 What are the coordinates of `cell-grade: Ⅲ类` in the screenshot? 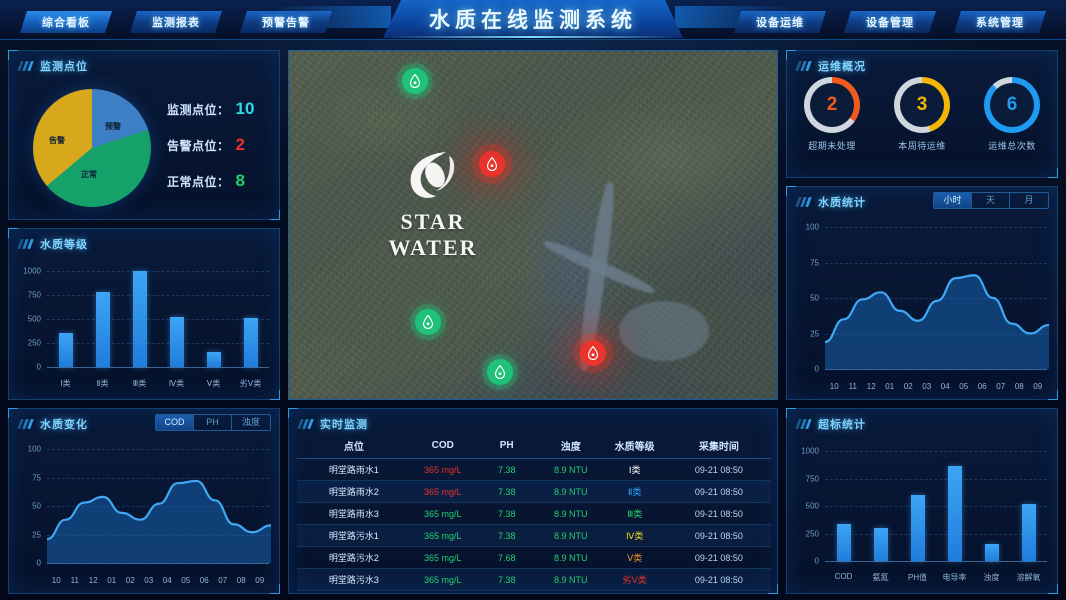 It's located at (634, 513).